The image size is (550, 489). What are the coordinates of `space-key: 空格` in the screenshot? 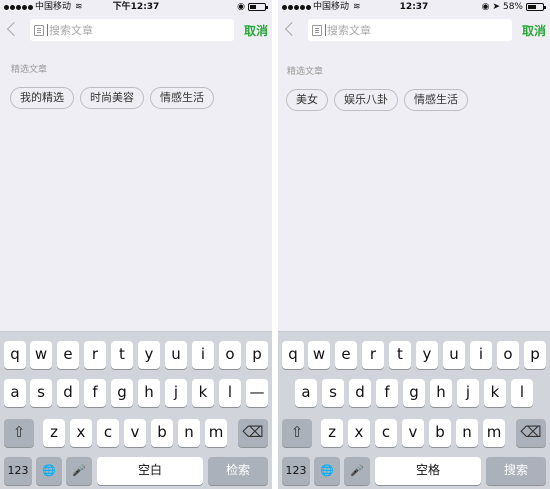 It's located at (428, 471).